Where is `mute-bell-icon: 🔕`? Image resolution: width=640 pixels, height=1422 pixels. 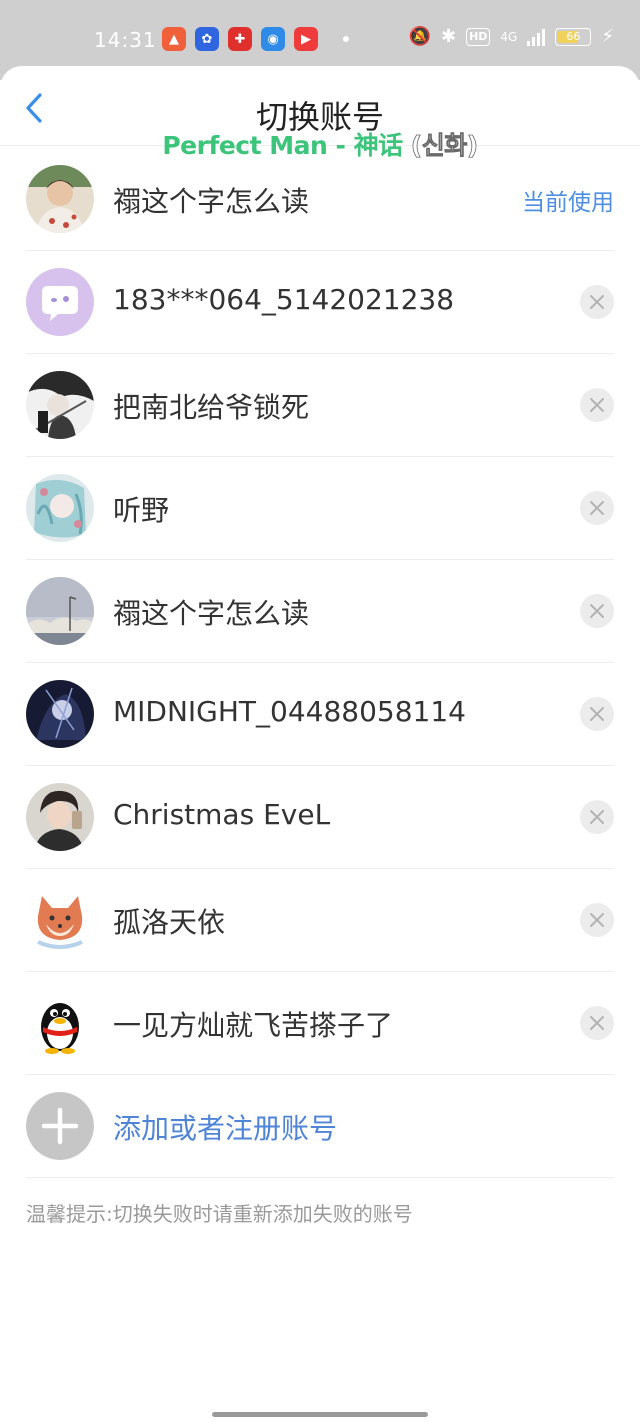
mute-bell-icon: 🔕 is located at coordinates (419, 36).